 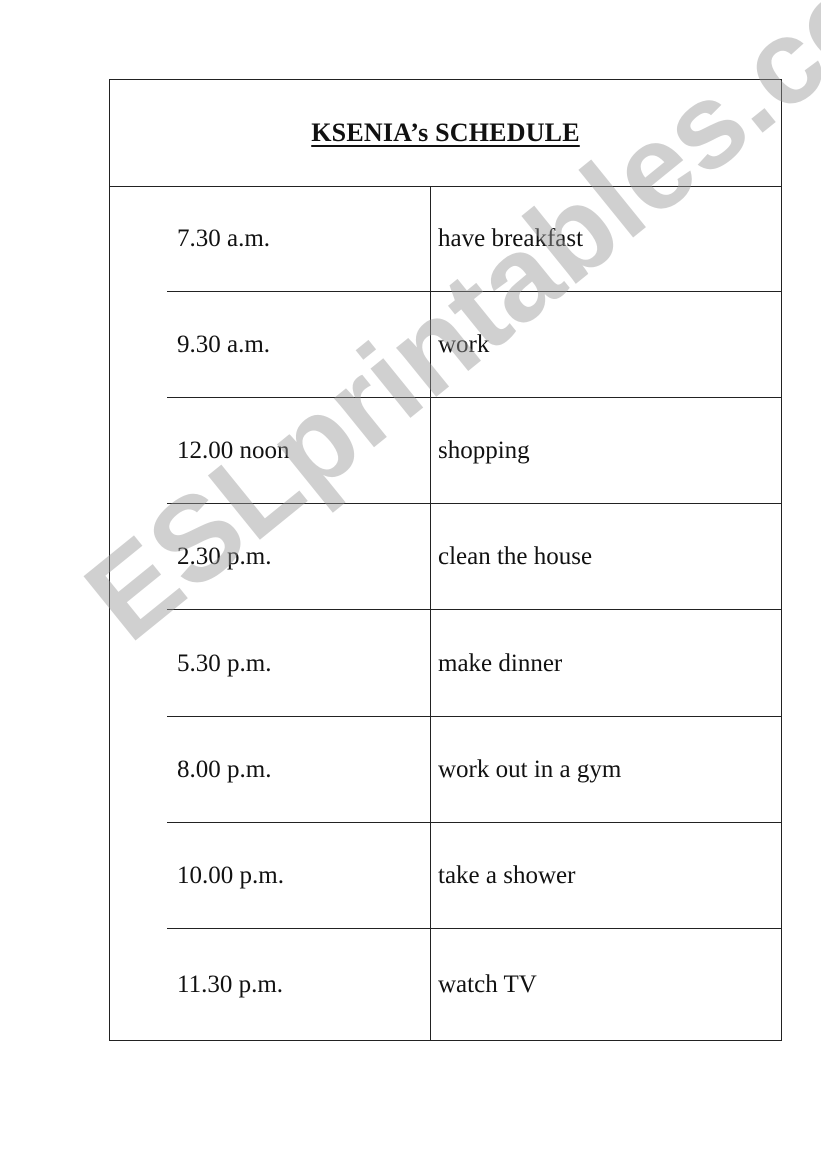 What do you see at coordinates (224, 238) in the screenshot?
I see `time-cell: 7.30 a.m.` at bounding box center [224, 238].